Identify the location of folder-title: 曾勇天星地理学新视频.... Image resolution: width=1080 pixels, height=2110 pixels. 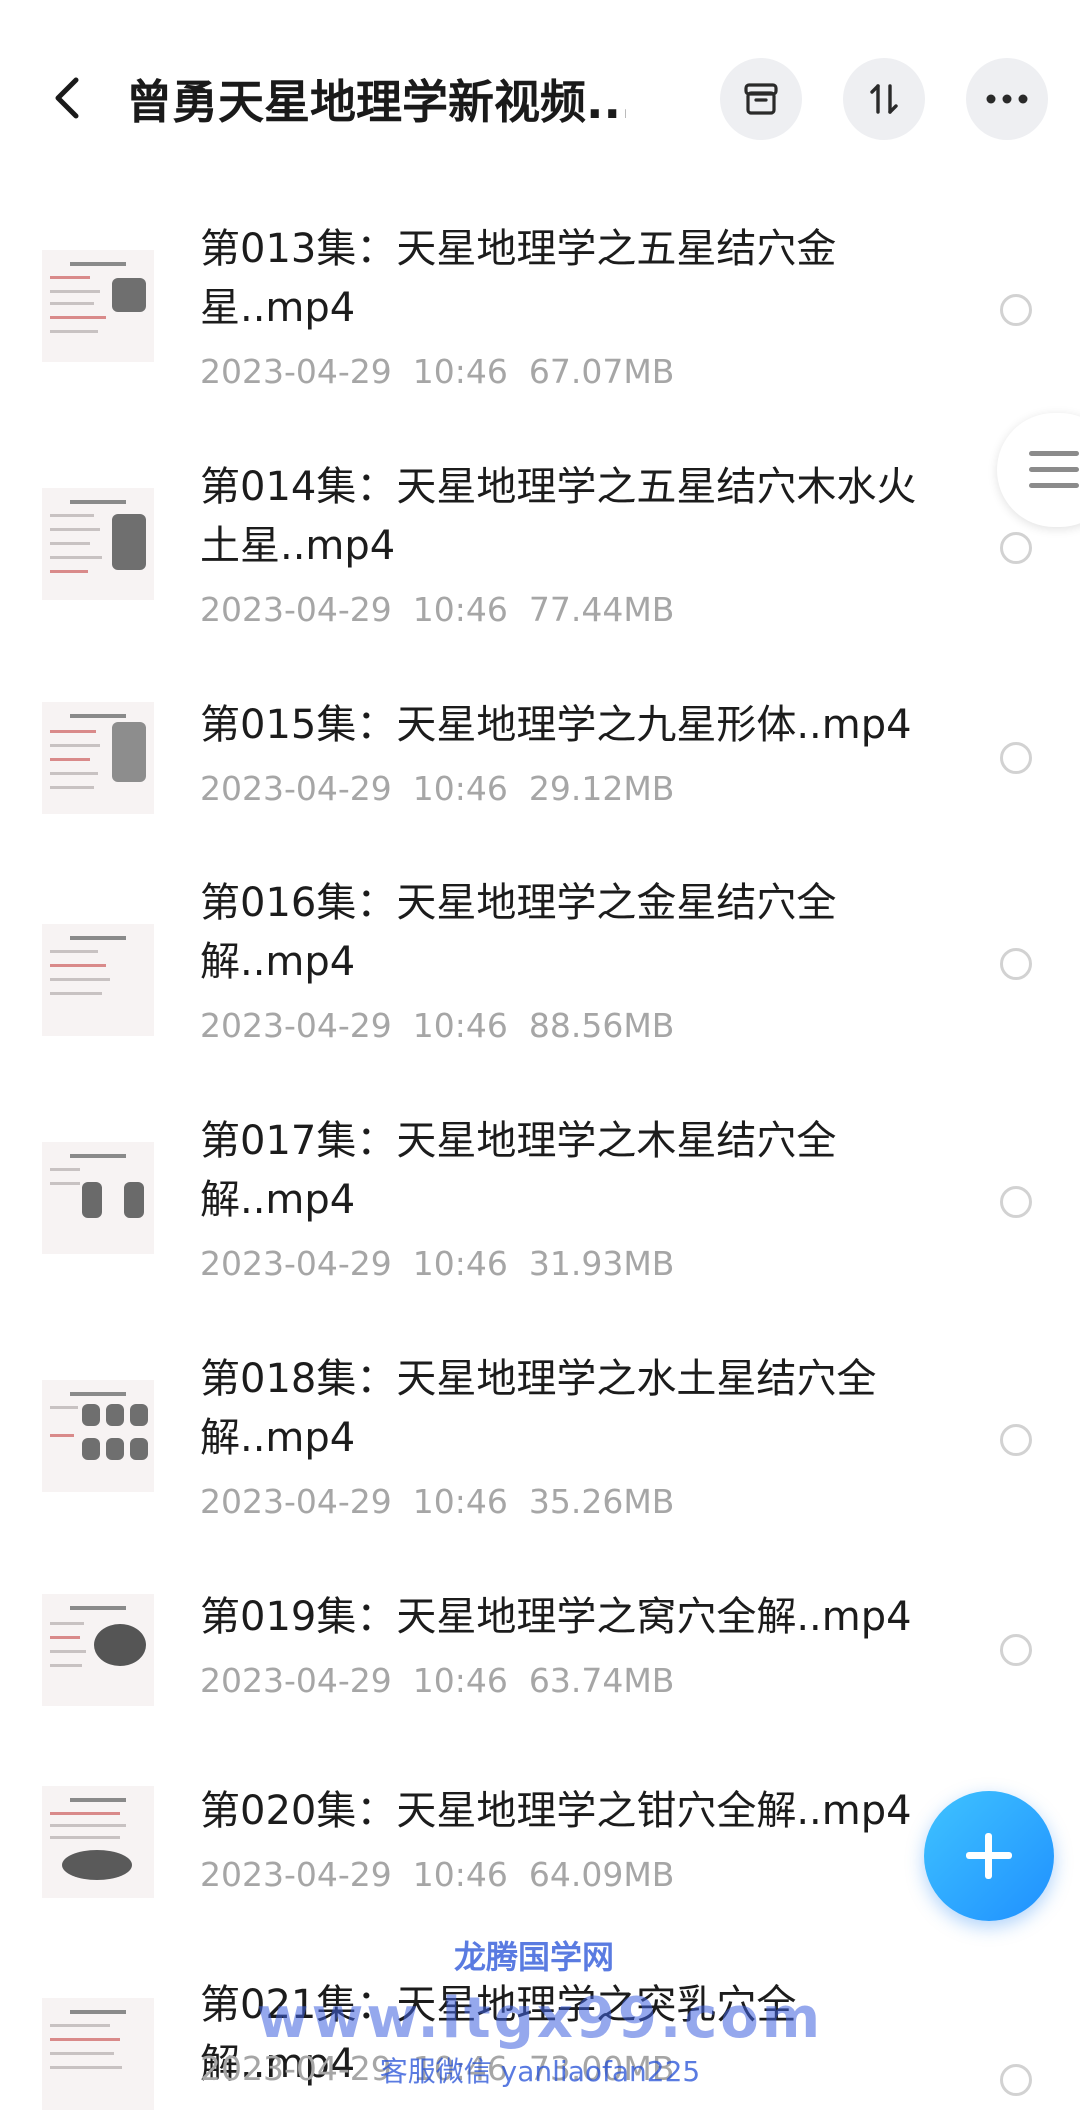
(376, 102).